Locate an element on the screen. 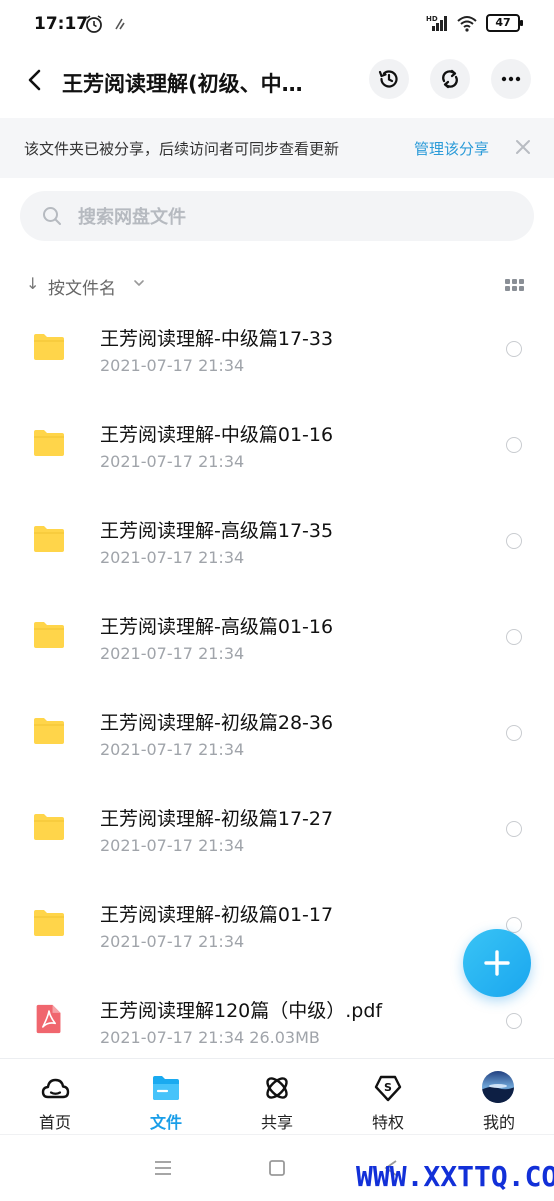  more-button is located at coordinates (511, 79).